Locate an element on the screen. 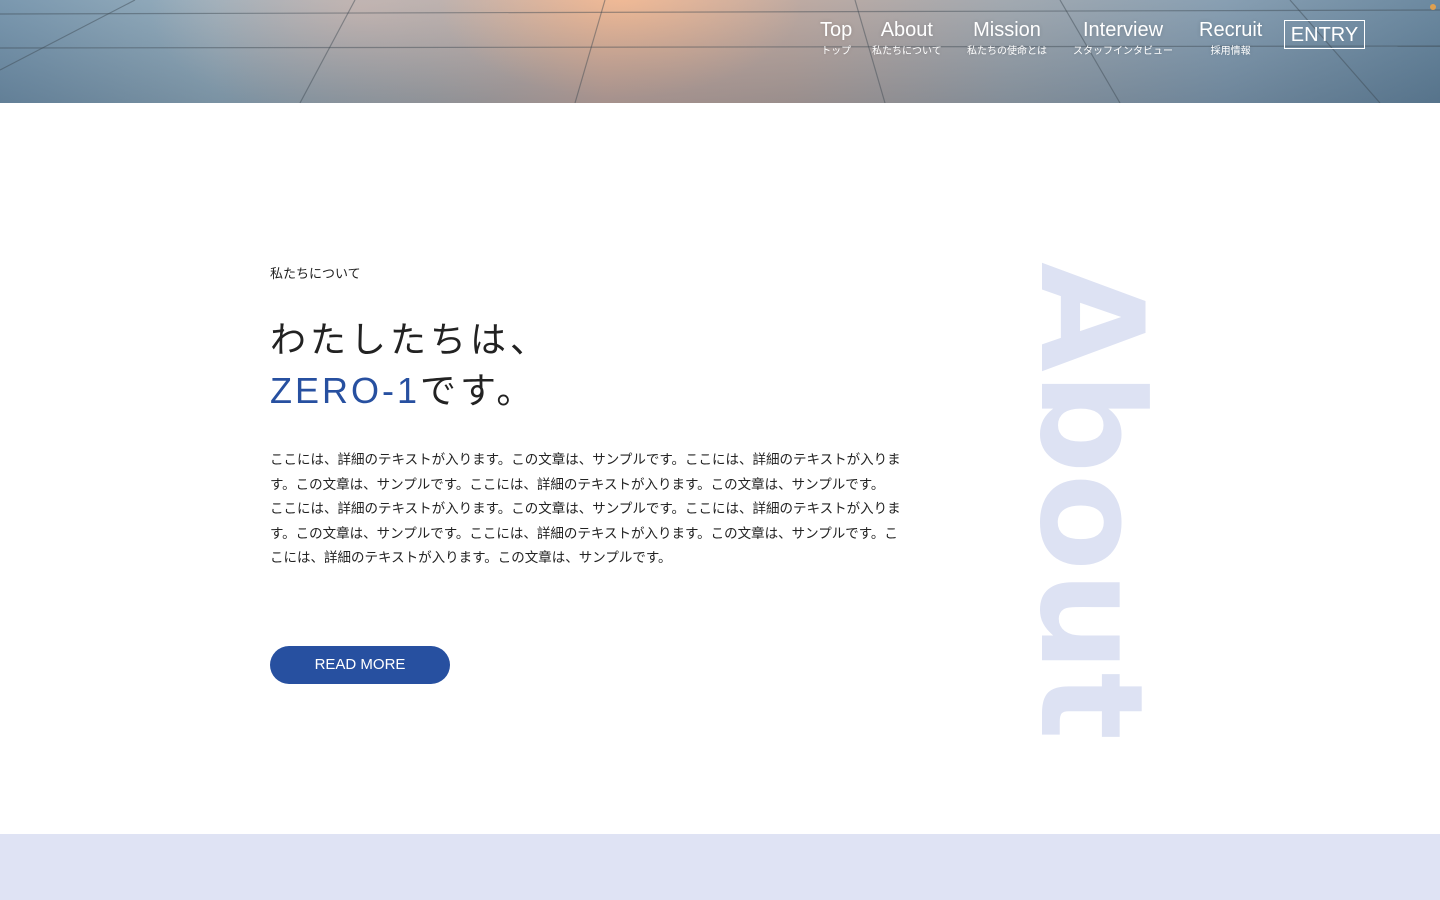  next-section-band is located at coordinates (720, 867).